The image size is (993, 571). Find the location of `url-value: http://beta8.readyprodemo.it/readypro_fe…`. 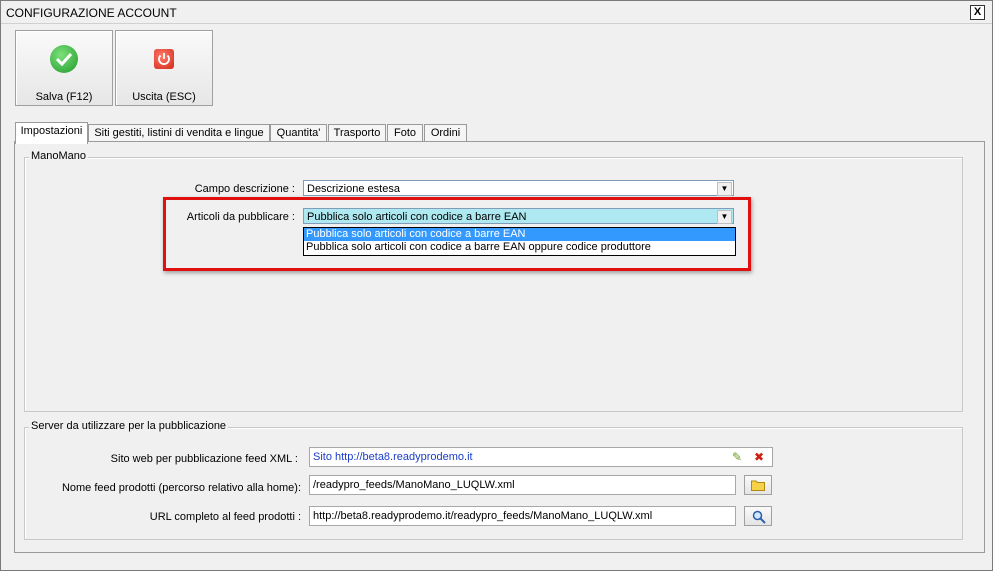

url-value: http://beta8.readyprodemo.it/readypro_fe… is located at coordinates (483, 516).